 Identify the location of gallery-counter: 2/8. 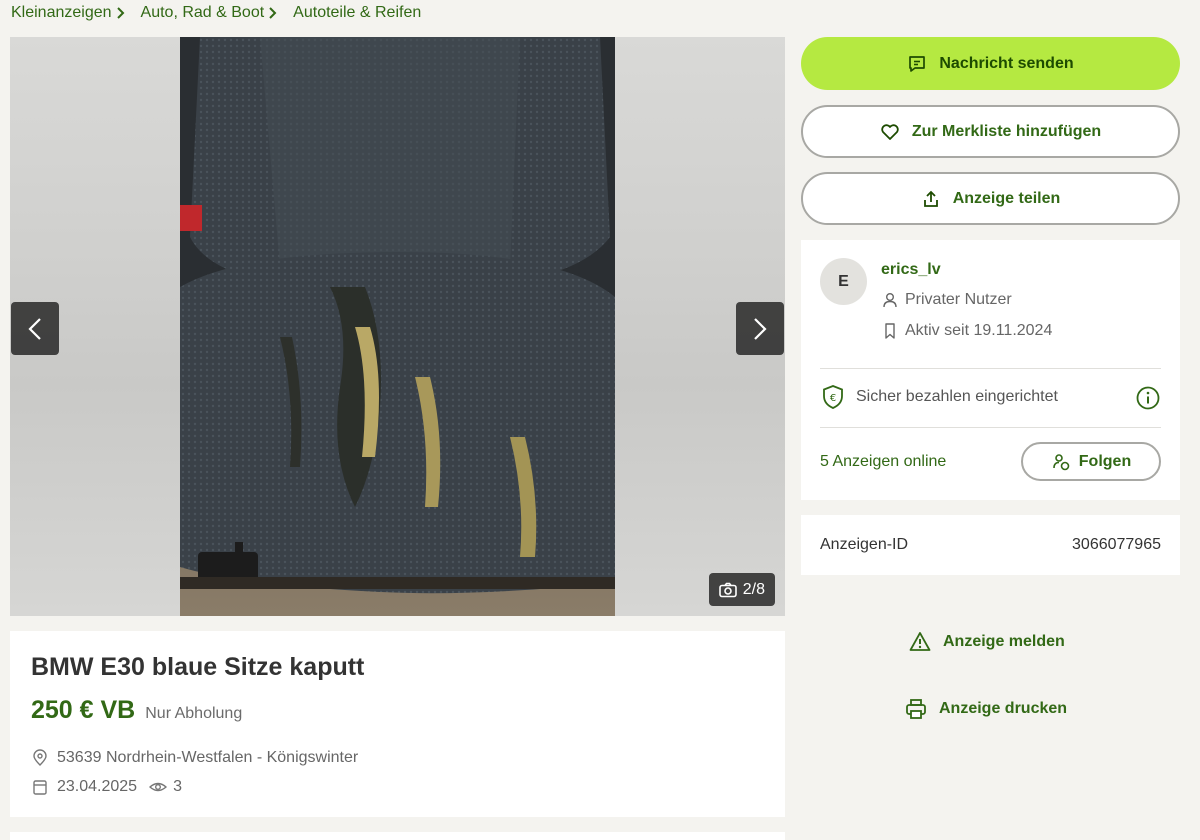
(741, 589).